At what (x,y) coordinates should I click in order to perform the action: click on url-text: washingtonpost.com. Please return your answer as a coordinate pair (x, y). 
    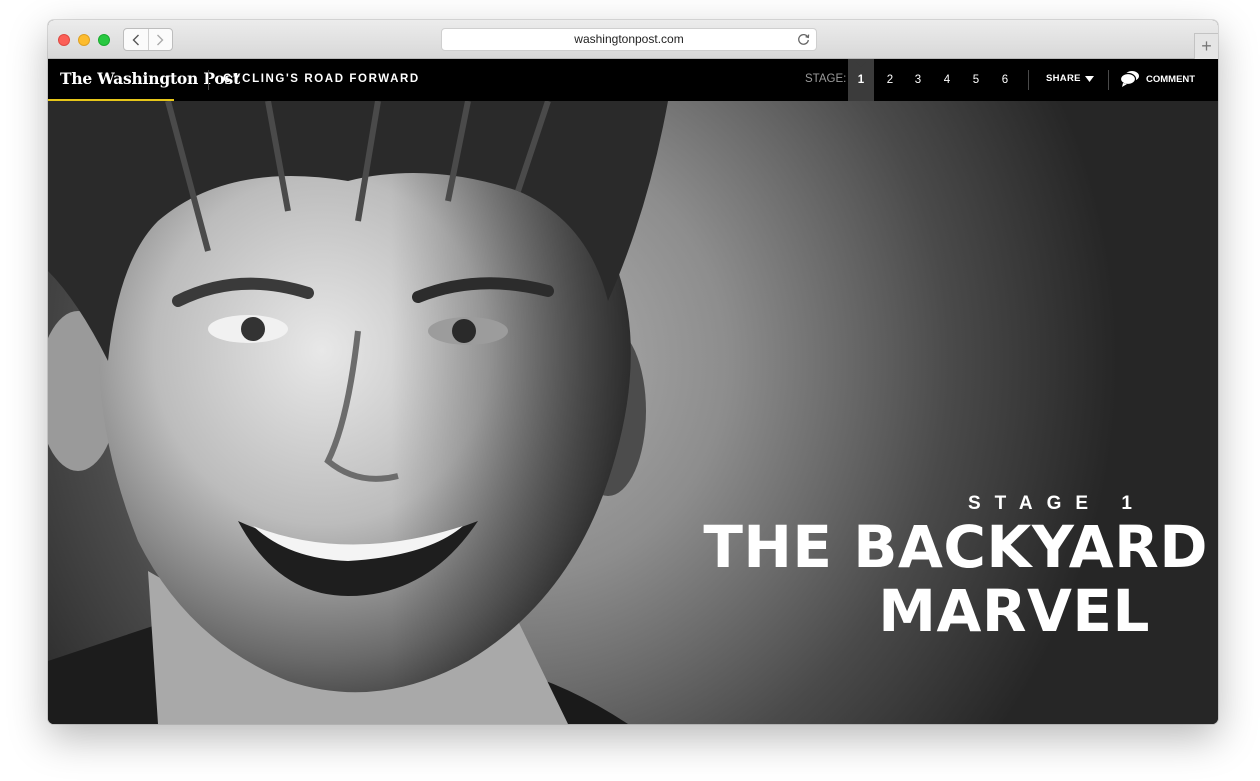
    Looking at the image, I should click on (629, 39).